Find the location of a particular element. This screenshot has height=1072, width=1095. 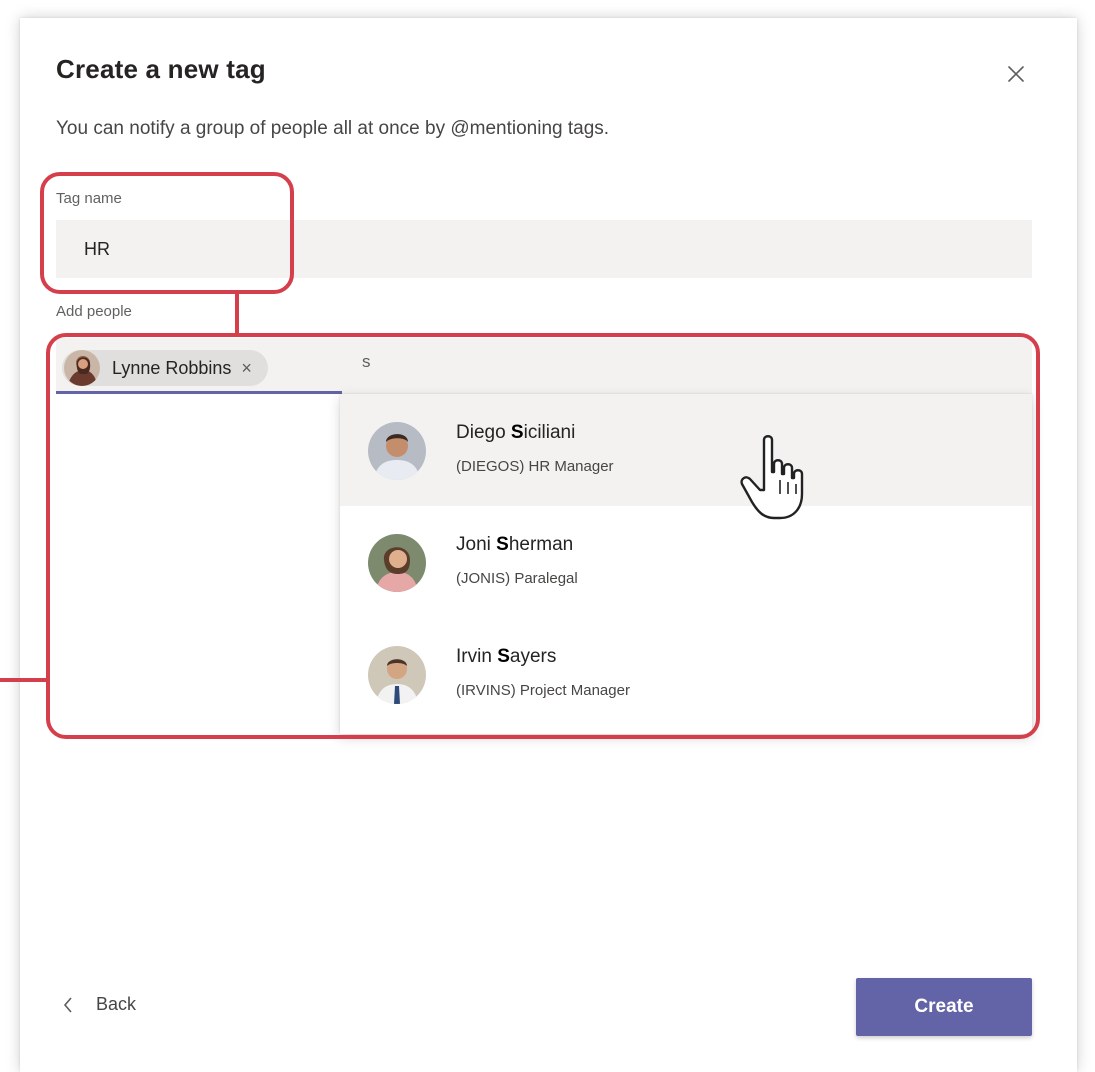

suggestion-item: Irvin Sayers (IRVINS) Project Manager is located at coordinates (686, 674).